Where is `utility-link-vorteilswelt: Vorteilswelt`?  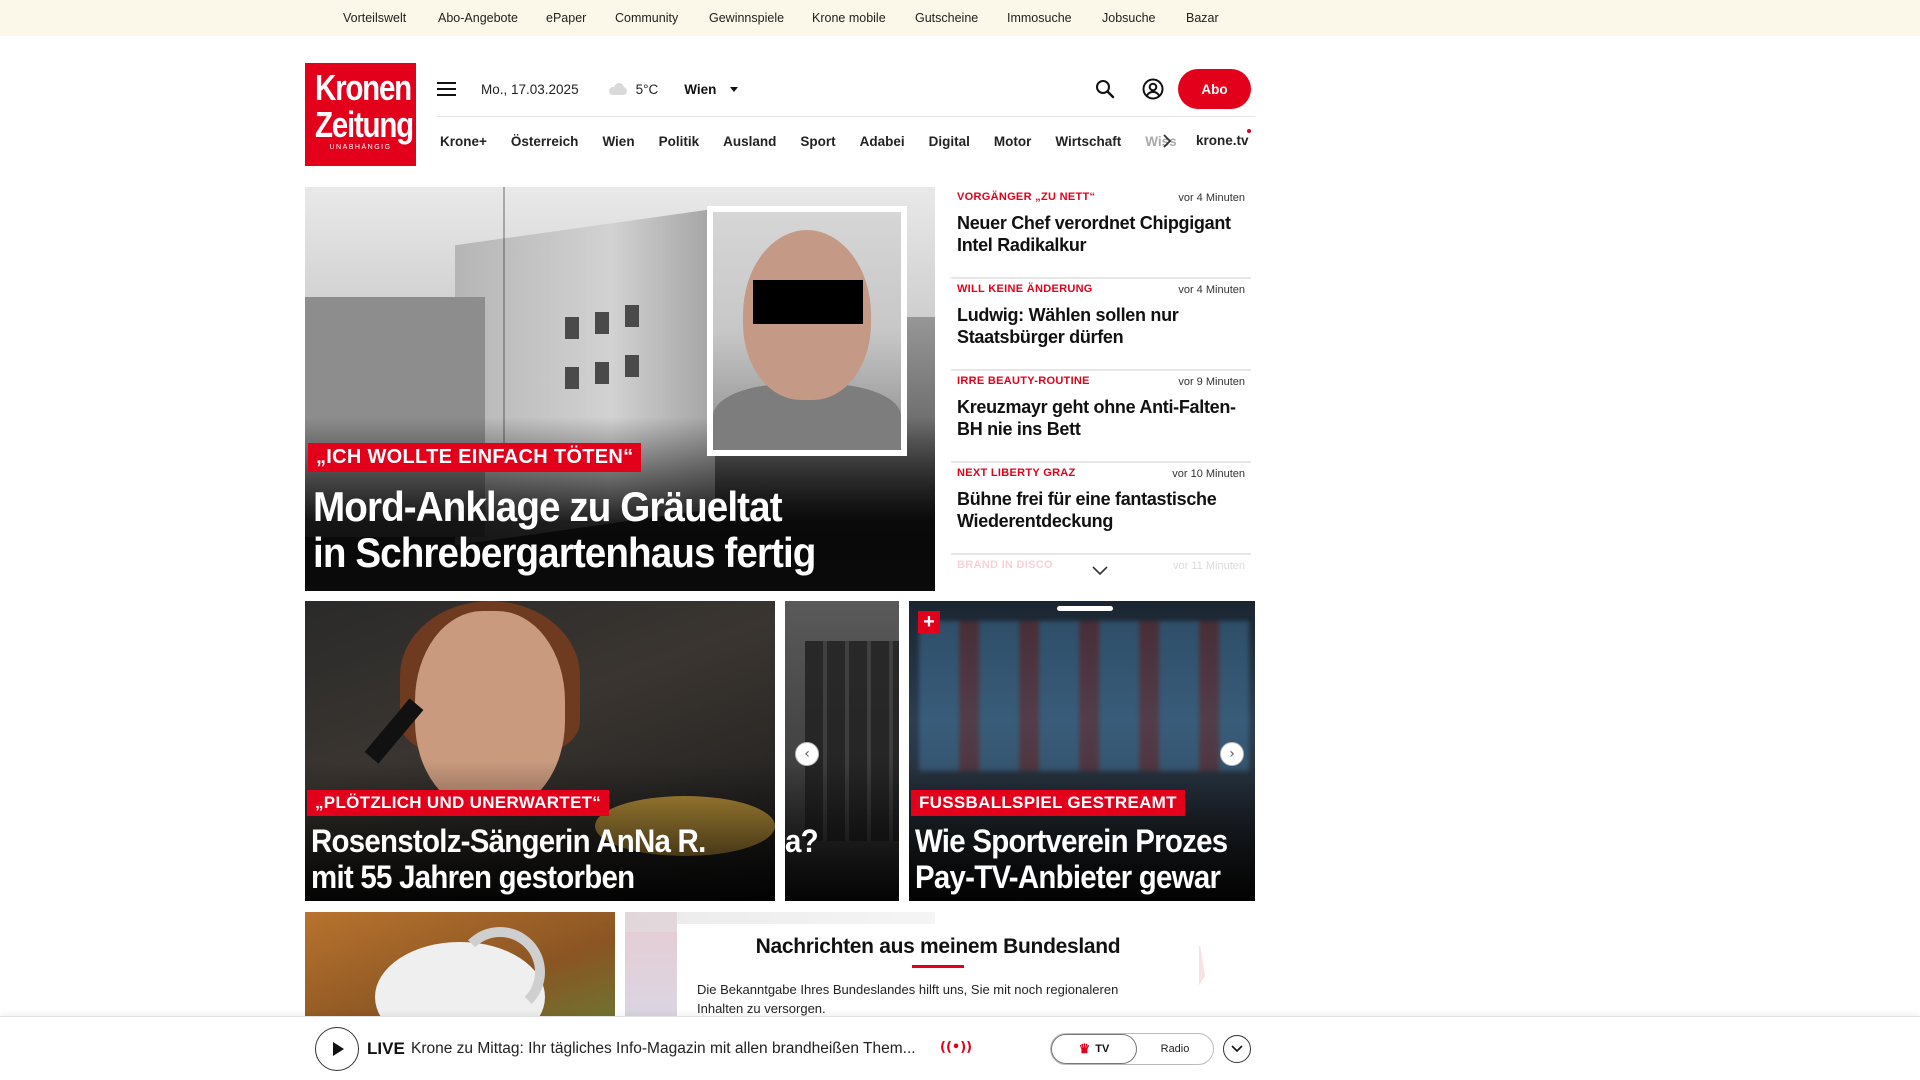 utility-link-vorteilswelt: Vorteilswelt is located at coordinates (390, 18).